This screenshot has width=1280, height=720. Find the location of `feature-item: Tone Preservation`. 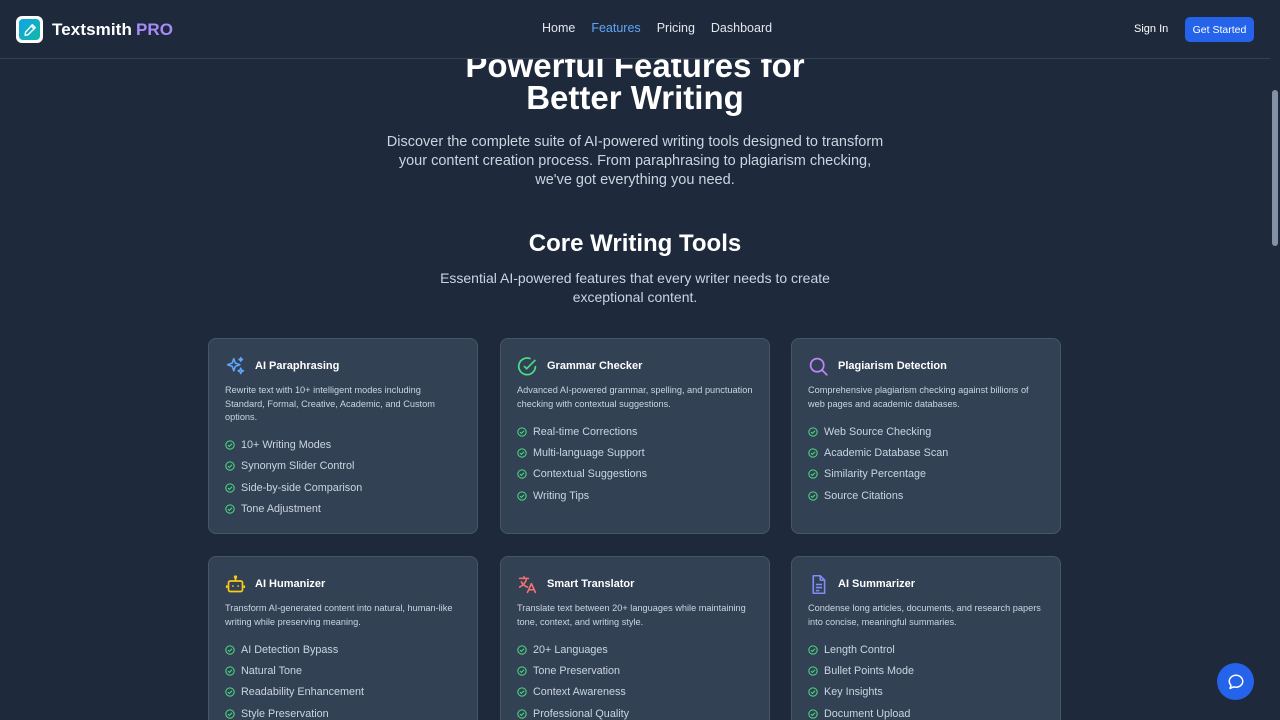

feature-item: Tone Preservation is located at coordinates (635, 670).